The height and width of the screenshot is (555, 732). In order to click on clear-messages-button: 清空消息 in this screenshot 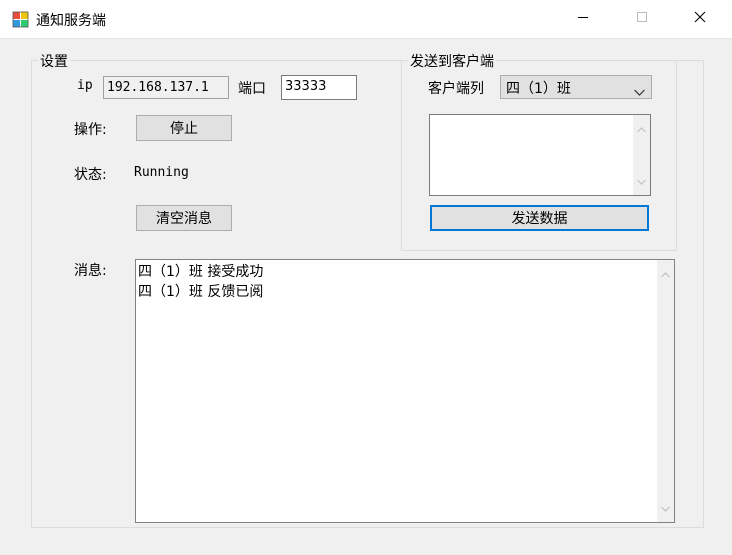, I will do `click(184, 218)`.